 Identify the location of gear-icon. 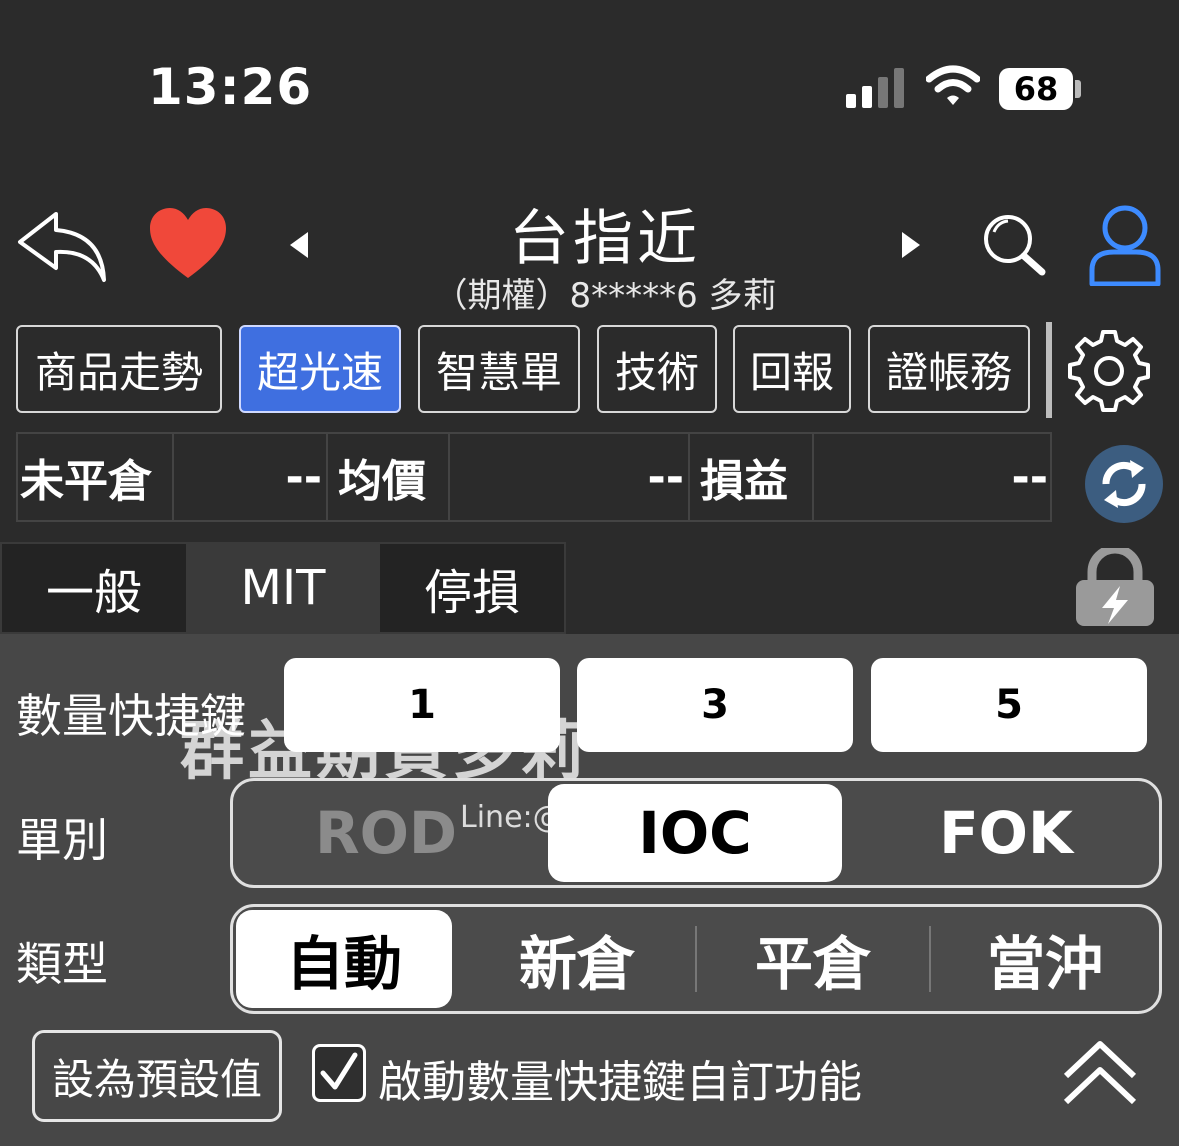
(1109, 371).